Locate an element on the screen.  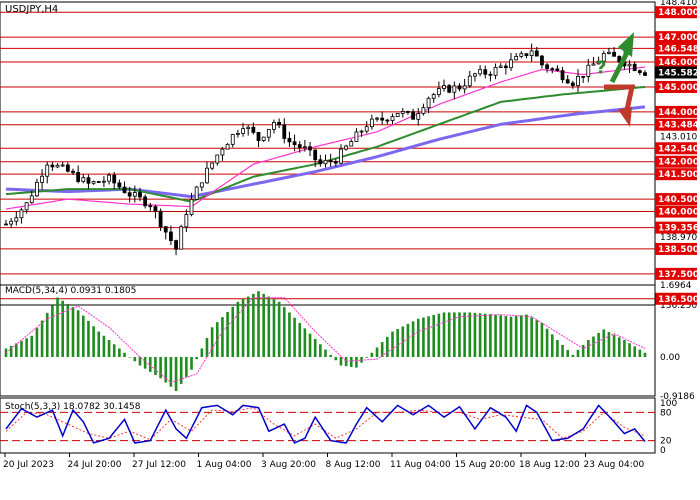
macd-tick-label: 0.00 is located at coordinates (670, 358).